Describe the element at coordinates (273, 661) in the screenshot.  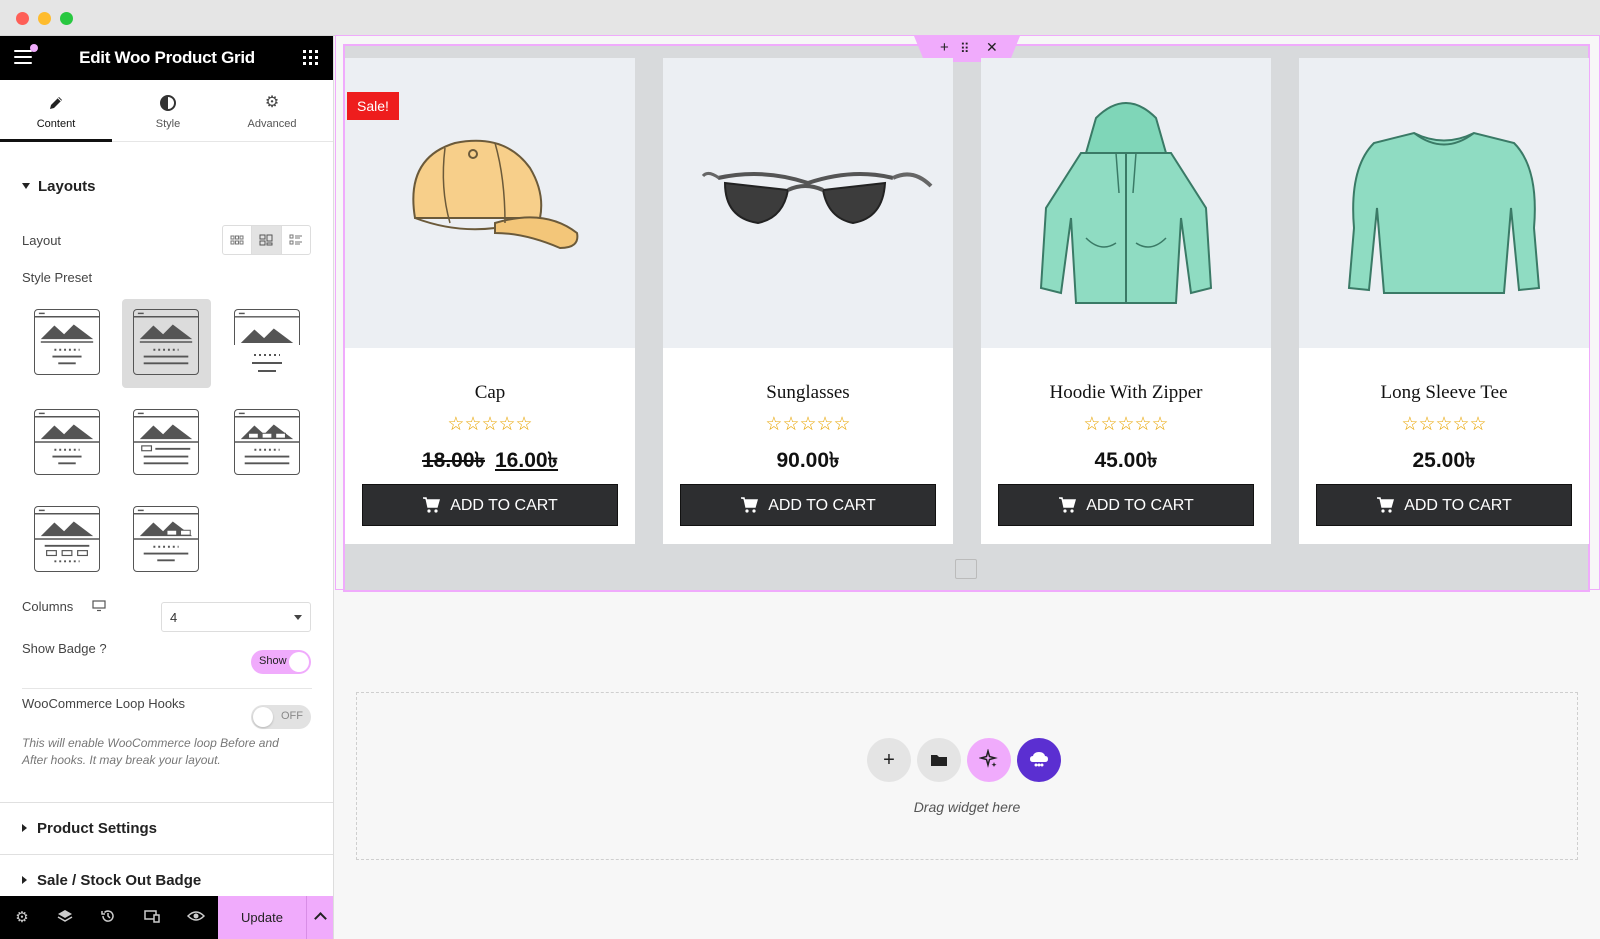
I see `show-badge-toggle-text: Show` at that location.